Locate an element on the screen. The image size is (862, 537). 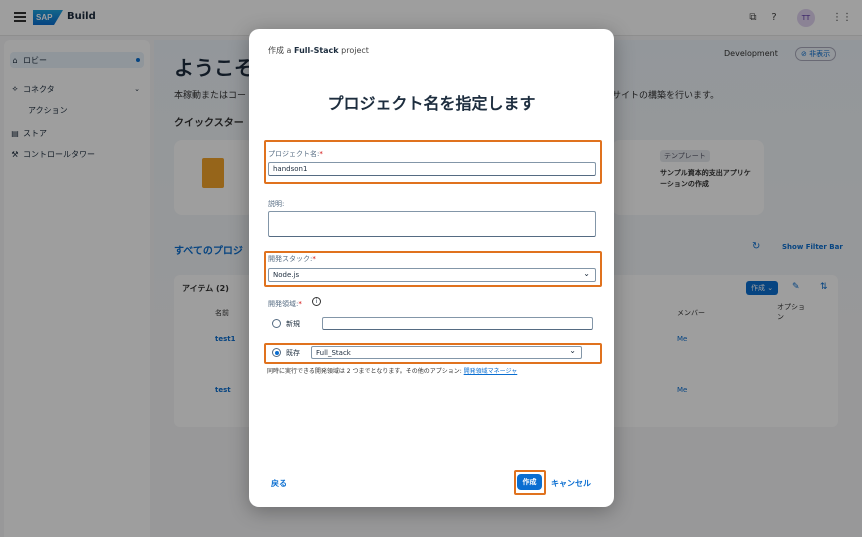
space-label: 開発領域:* is located at coordinates (285, 304).